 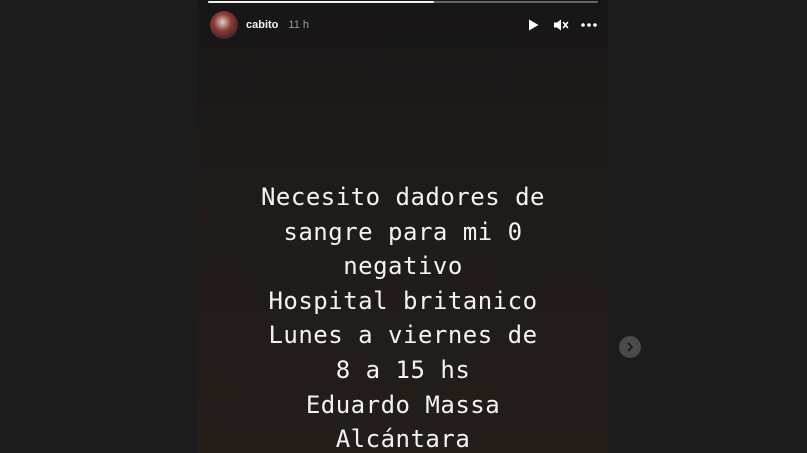 What do you see at coordinates (403, 266) in the screenshot?
I see `story-text-line: negativo` at bounding box center [403, 266].